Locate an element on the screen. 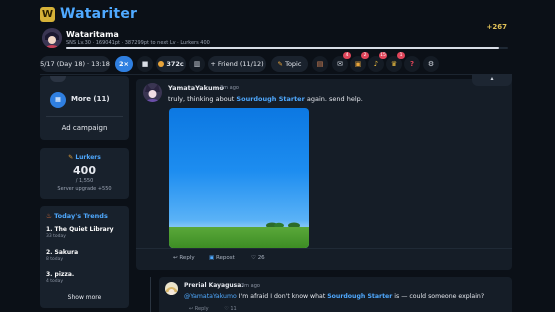 This screenshot has width=555, height=312. nav-item-partial is located at coordinates (58, 79).